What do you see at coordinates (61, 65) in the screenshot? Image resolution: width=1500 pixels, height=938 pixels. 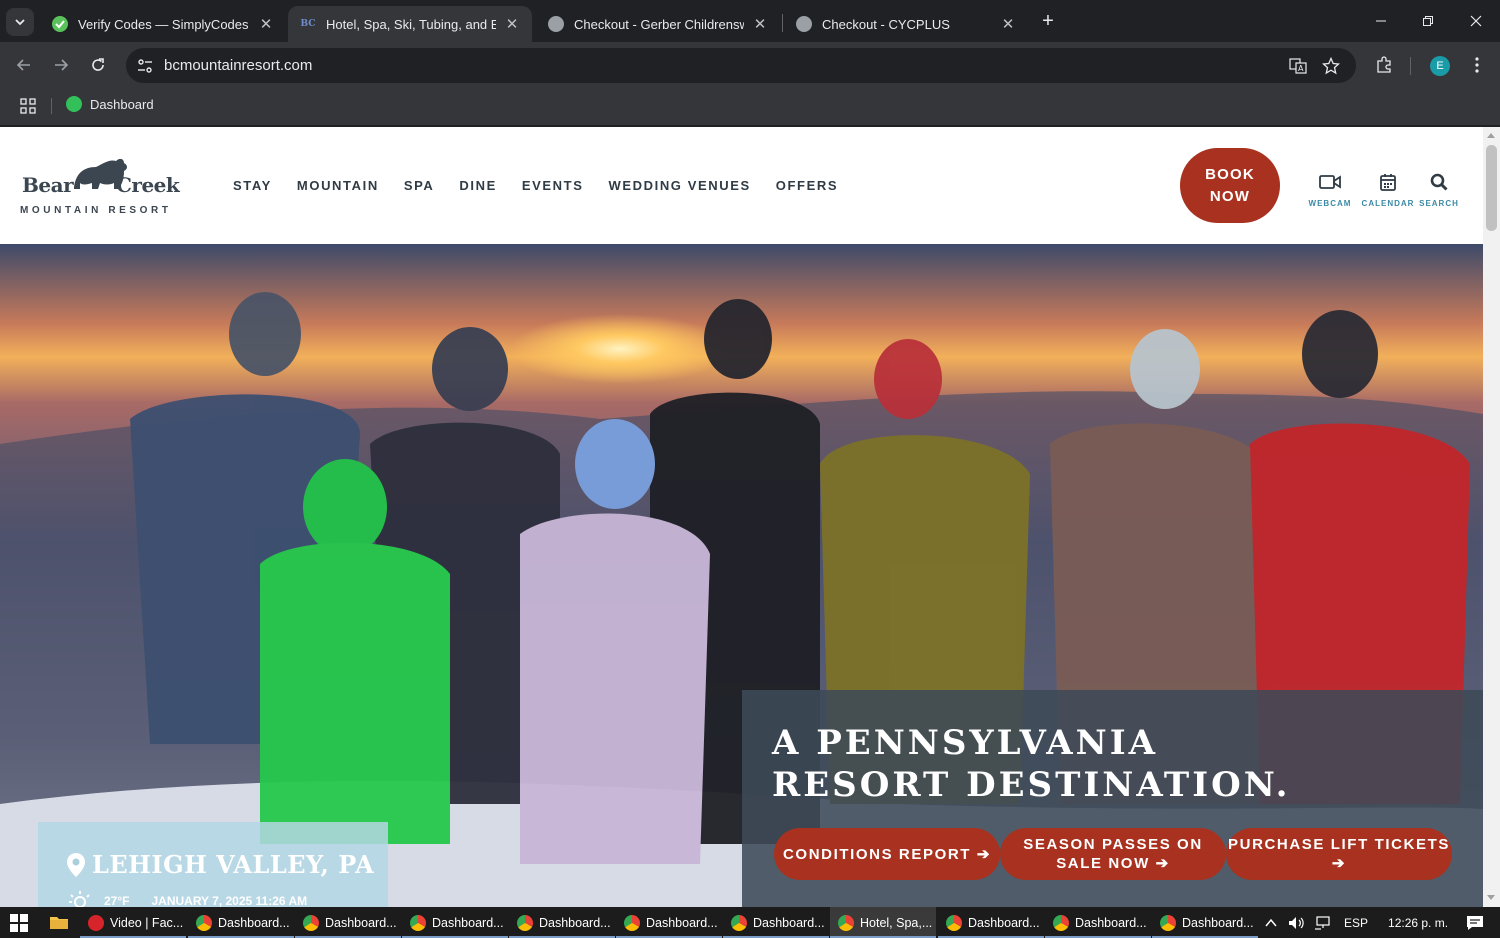 I see `forward-button` at bounding box center [61, 65].